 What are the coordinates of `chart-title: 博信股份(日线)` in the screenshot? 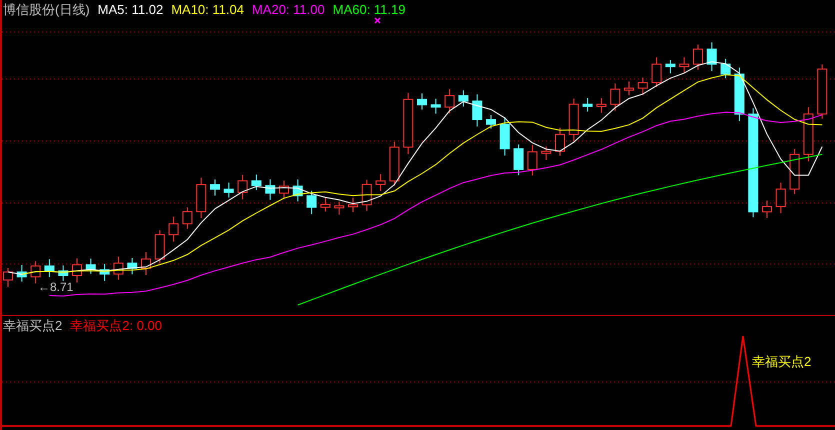 It's located at (46, 10).